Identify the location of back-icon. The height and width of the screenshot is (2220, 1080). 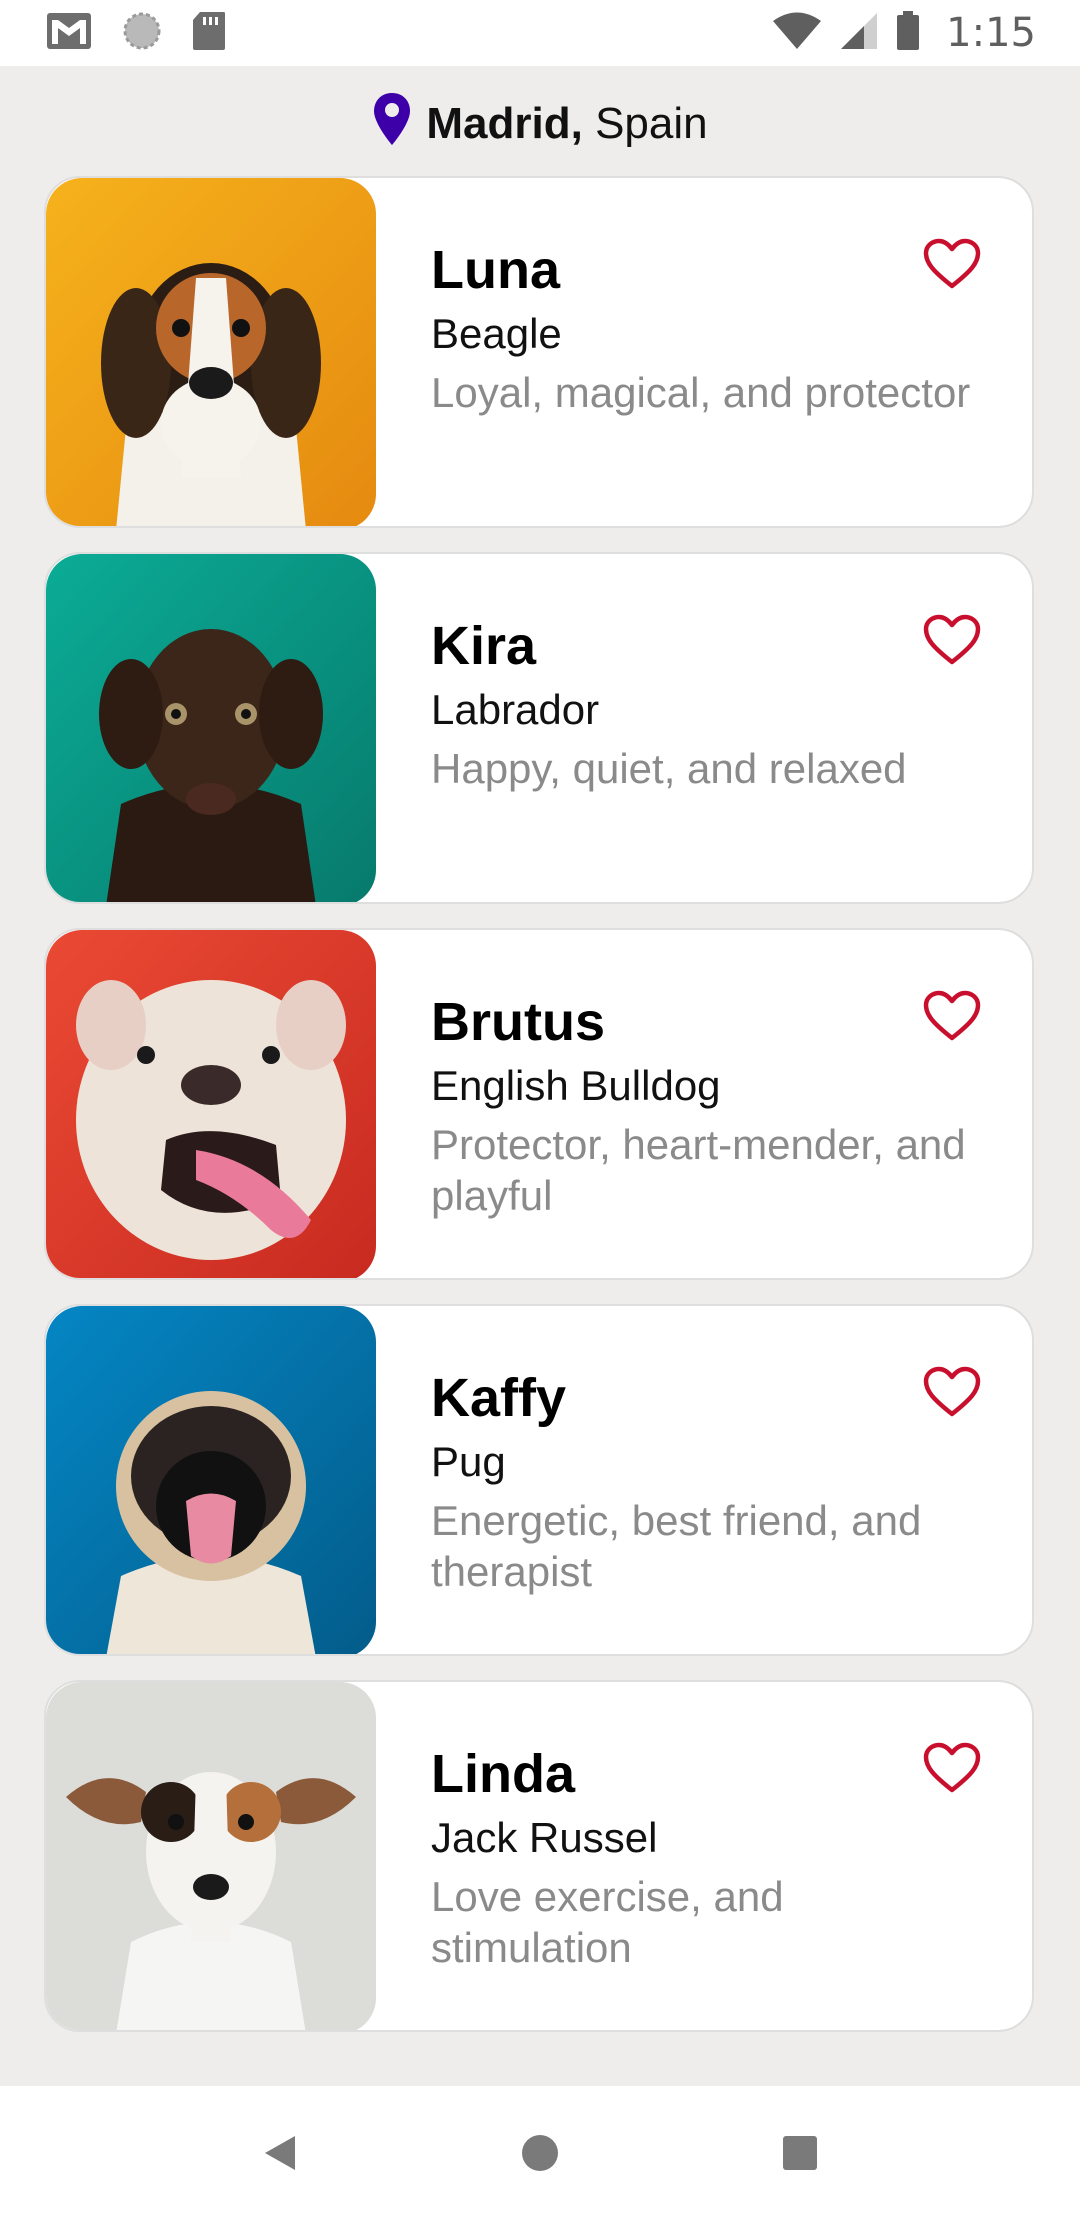
(280, 2153).